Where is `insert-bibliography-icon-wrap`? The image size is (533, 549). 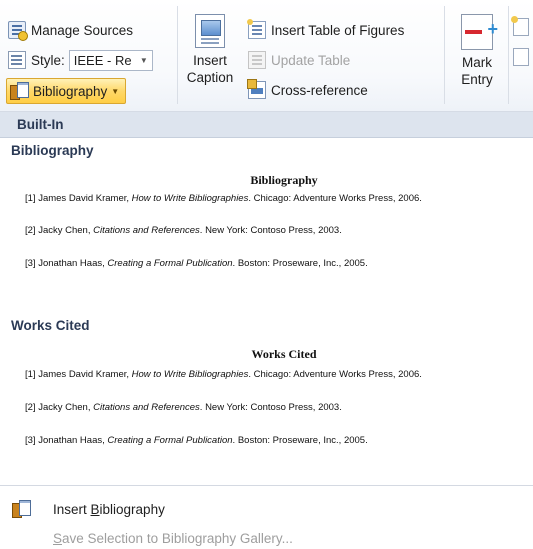
insert-bibliography-icon-wrap is located at coordinates (22, 509).